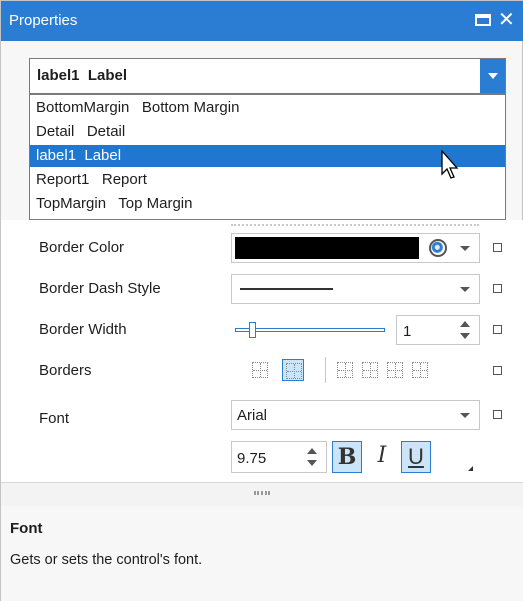 Image resolution: width=523 pixels, height=601 pixels. Describe the element at coordinates (82, 75) in the screenshot. I see `component-selector-value: label1 Label` at that location.